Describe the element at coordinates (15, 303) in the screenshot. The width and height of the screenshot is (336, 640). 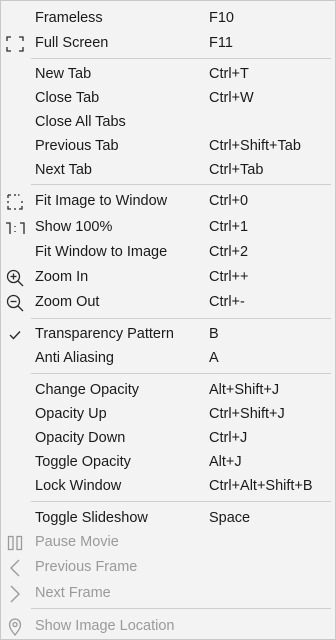
I see `zoom-out-icon` at that location.